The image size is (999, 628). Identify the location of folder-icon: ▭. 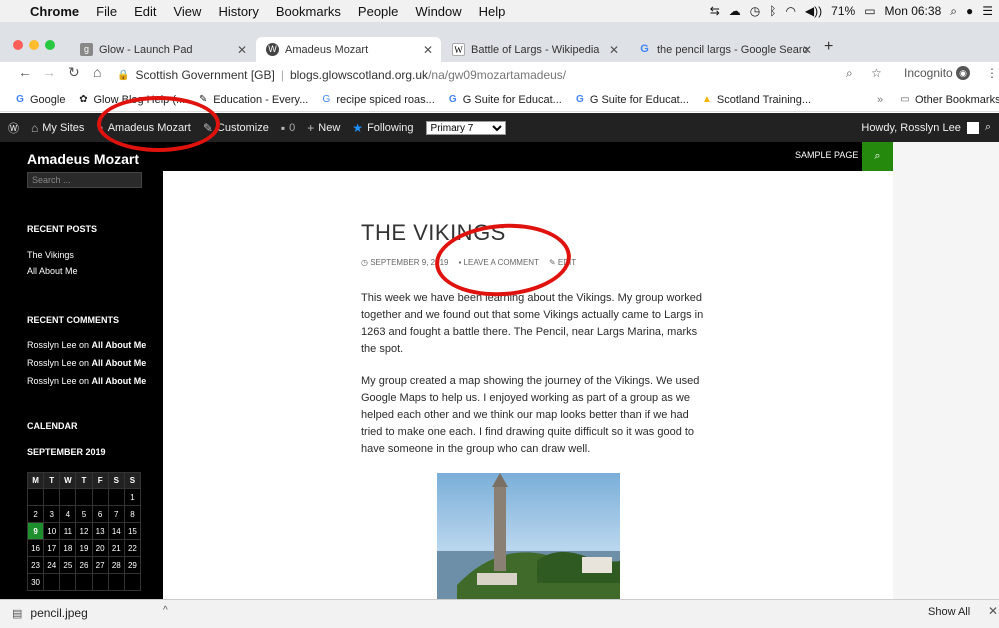
(905, 99).